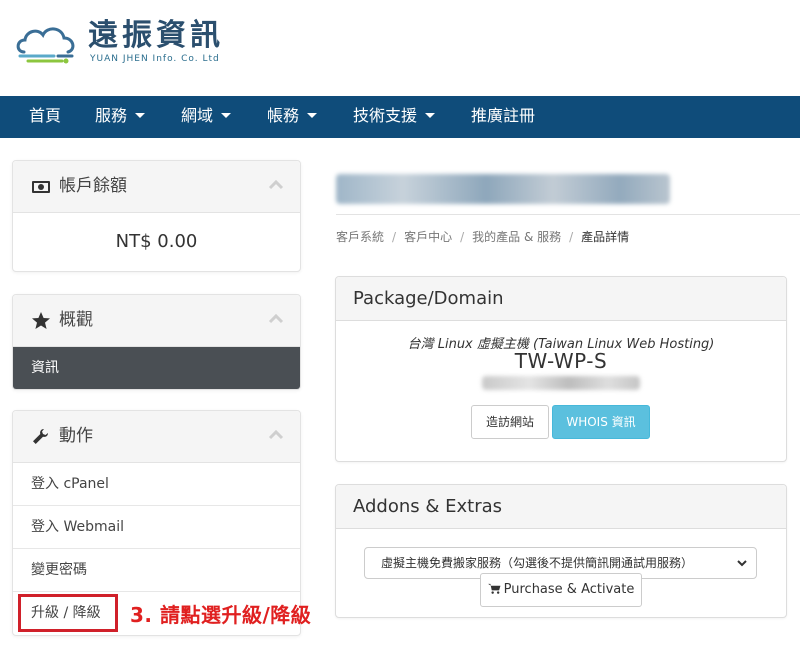 The height and width of the screenshot is (651, 800). I want to click on nav-item-label: 推廣註冊, so click(503, 115).